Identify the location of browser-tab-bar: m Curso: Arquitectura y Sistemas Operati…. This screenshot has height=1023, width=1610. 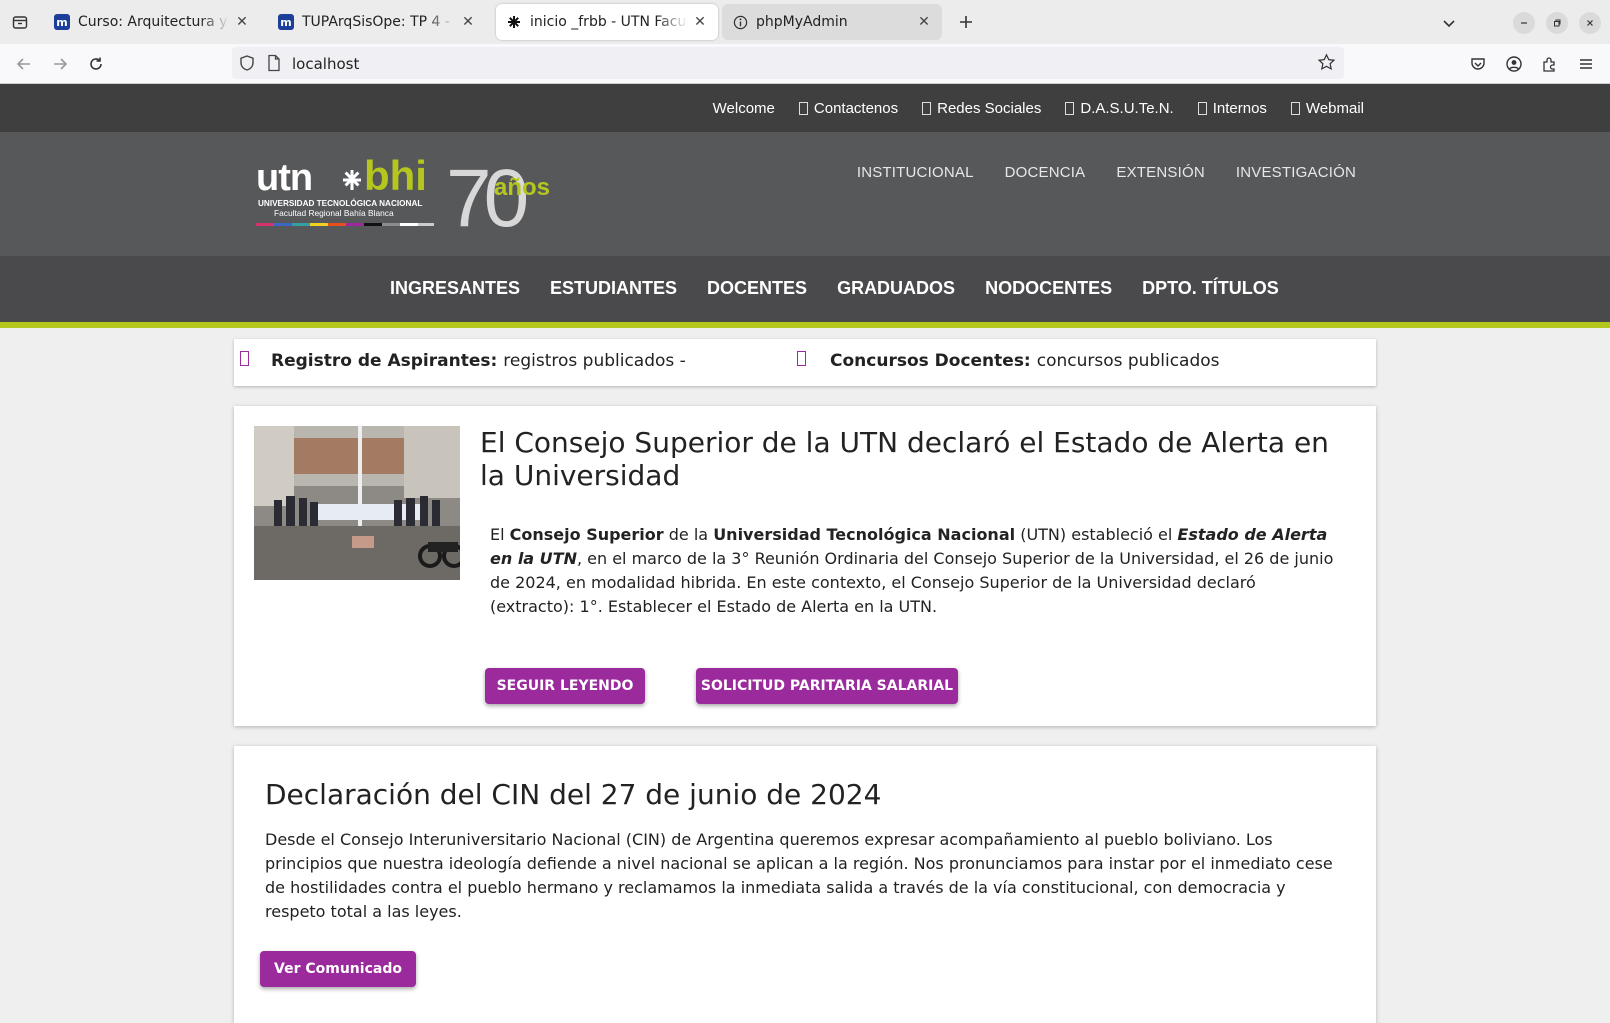
(805, 22).